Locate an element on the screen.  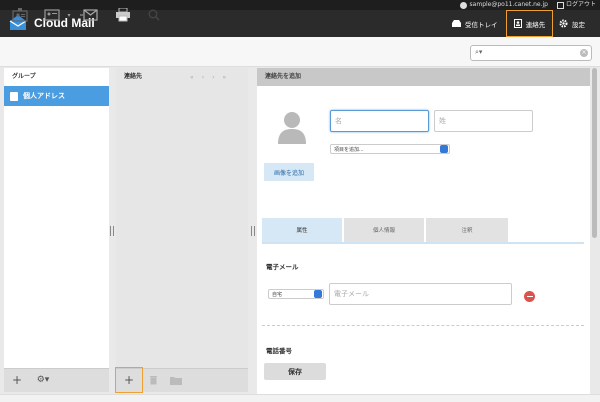
mail-icon is located at coordinates (89, 15).